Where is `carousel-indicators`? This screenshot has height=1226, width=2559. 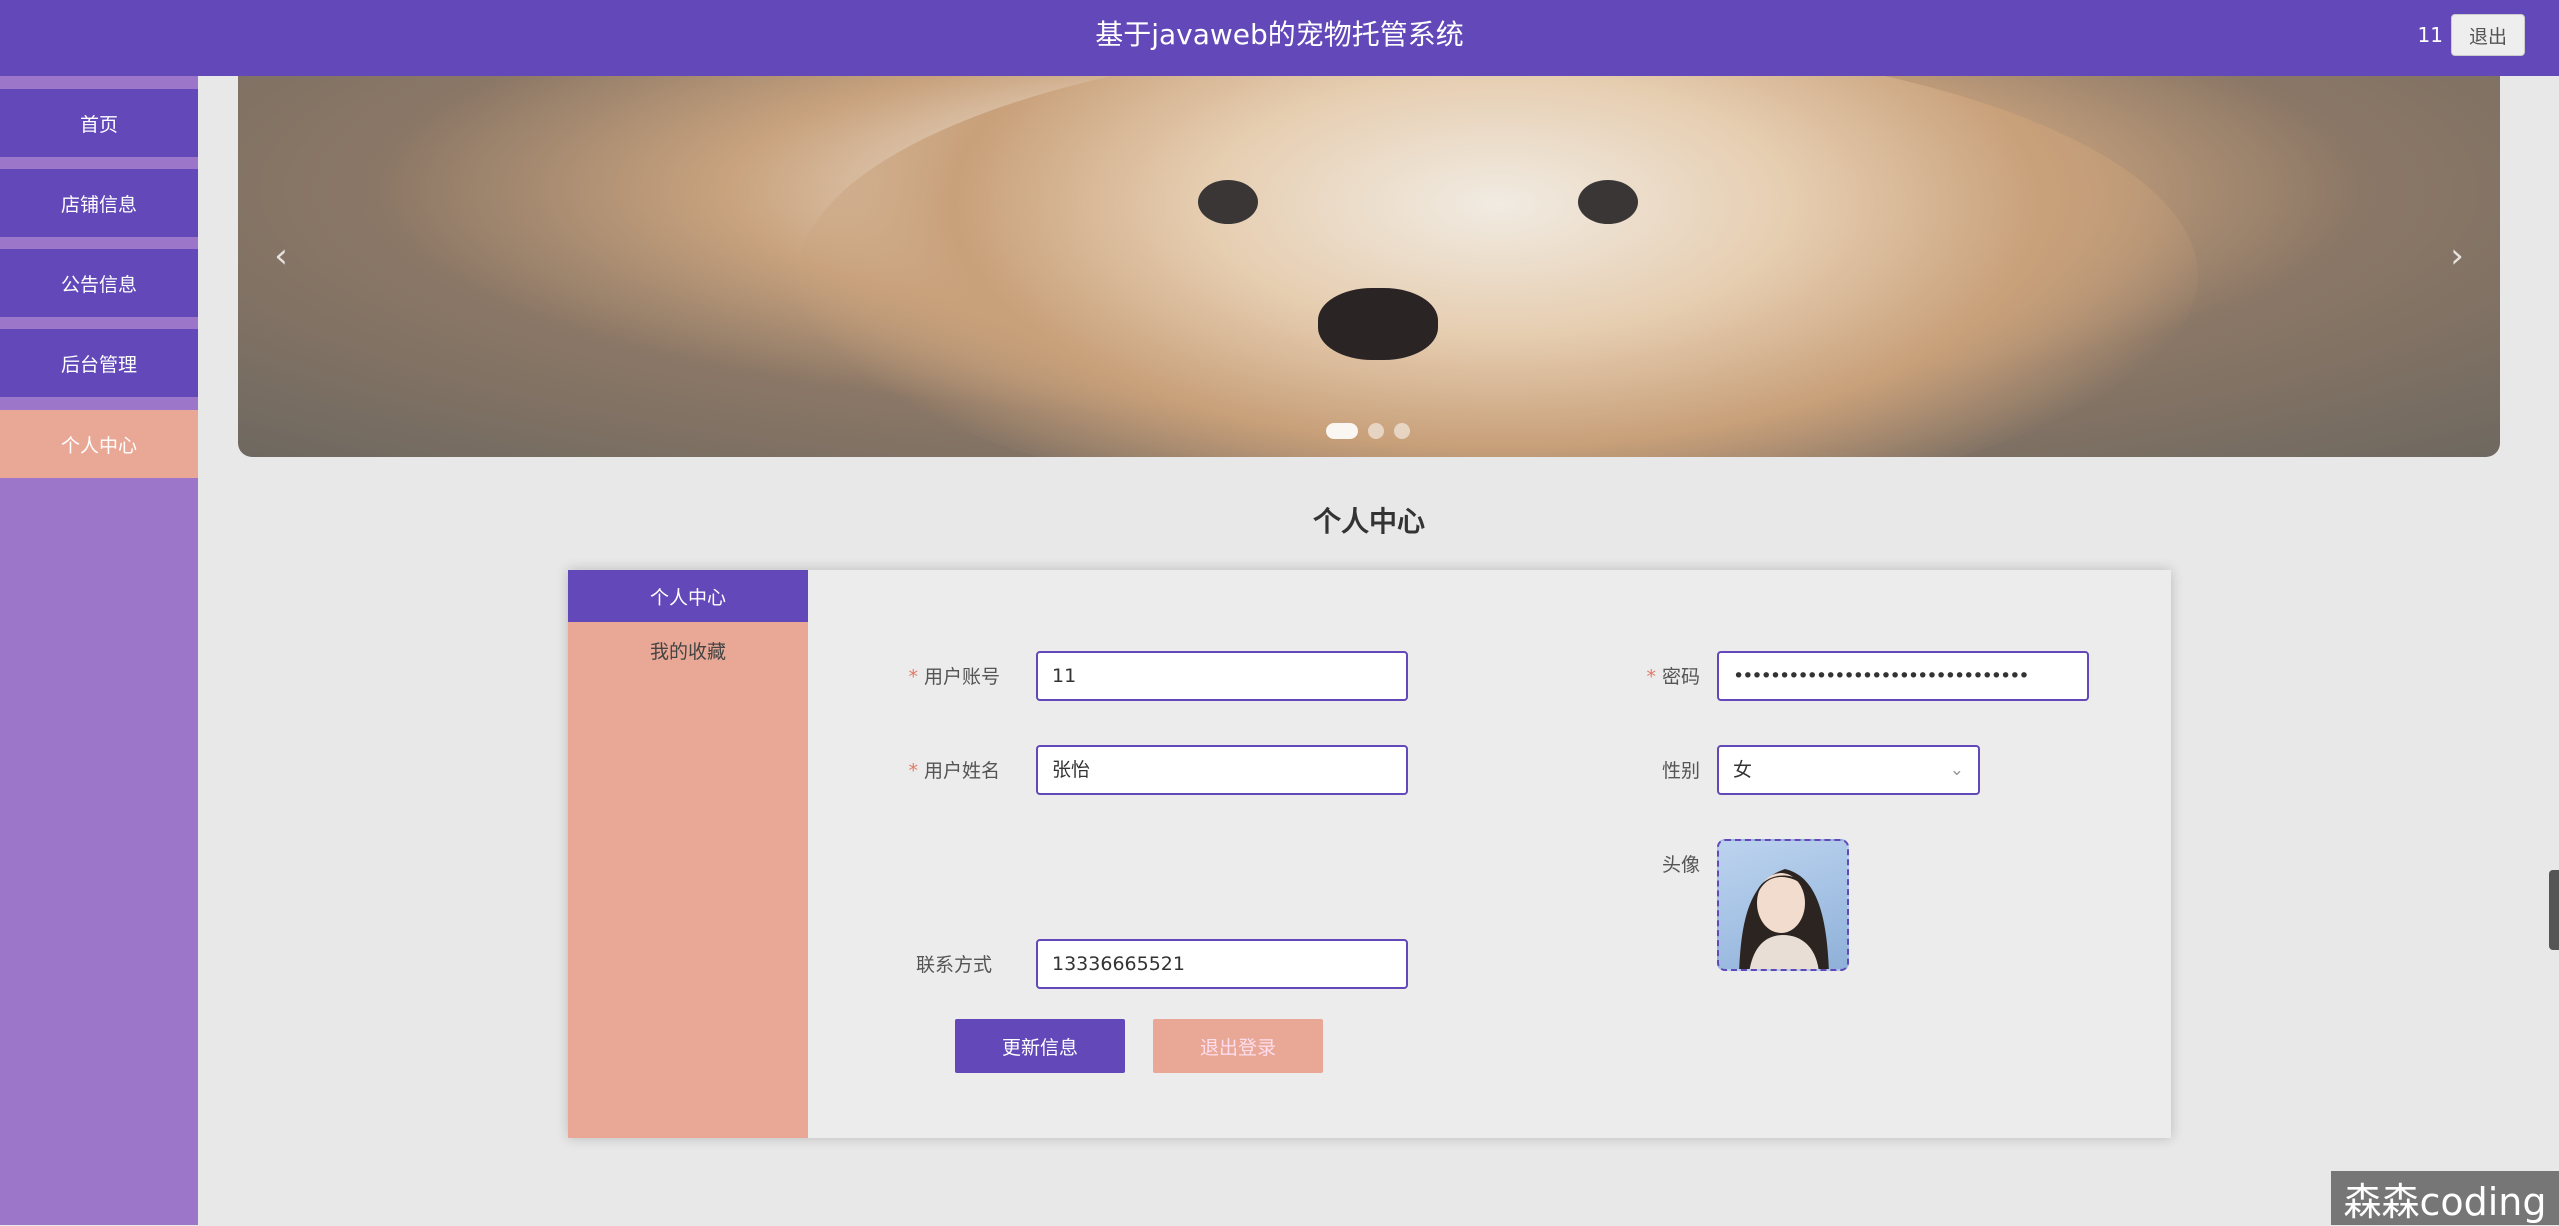 carousel-indicators is located at coordinates (1368, 431).